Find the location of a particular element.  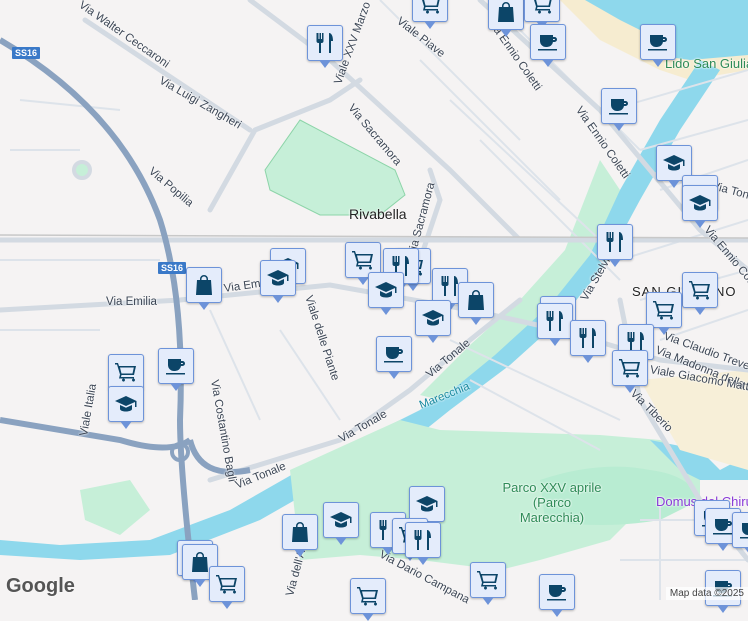

place-label-rivabella: Rivabella is located at coordinates (378, 214).